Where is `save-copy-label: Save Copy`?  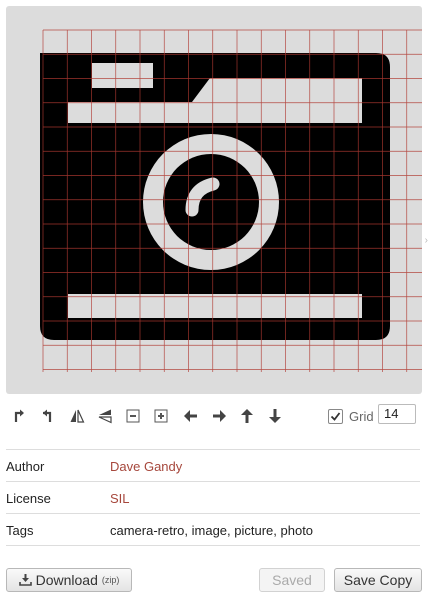
save-copy-label: Save Copy is located at coordinates (378, 580).